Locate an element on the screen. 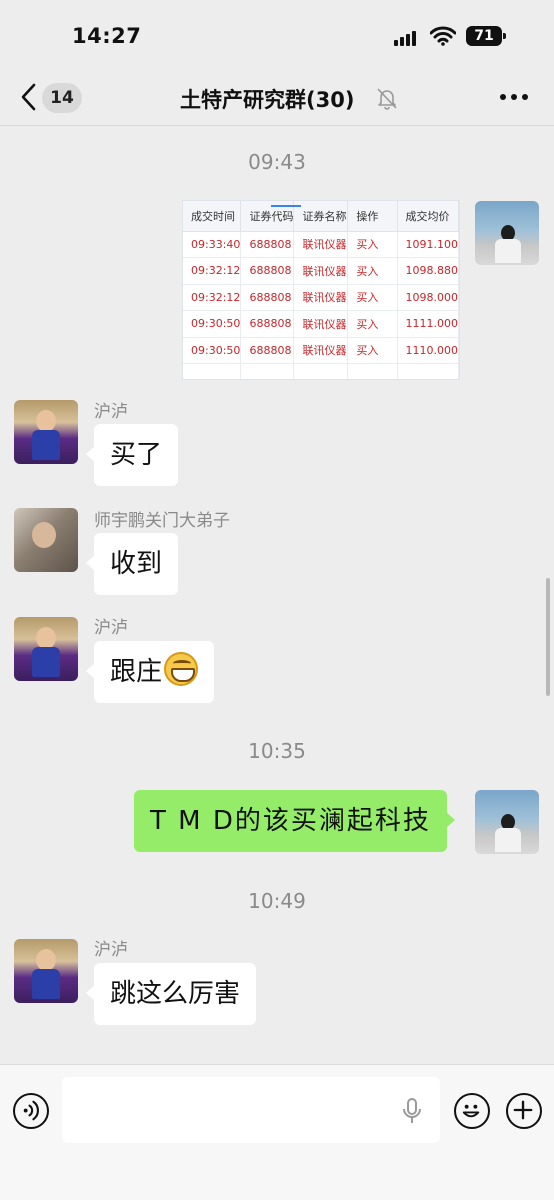  table-row: 09:33:40 688808 联讯仪器 买入 1091.100 is located at coordinates (321, 244).